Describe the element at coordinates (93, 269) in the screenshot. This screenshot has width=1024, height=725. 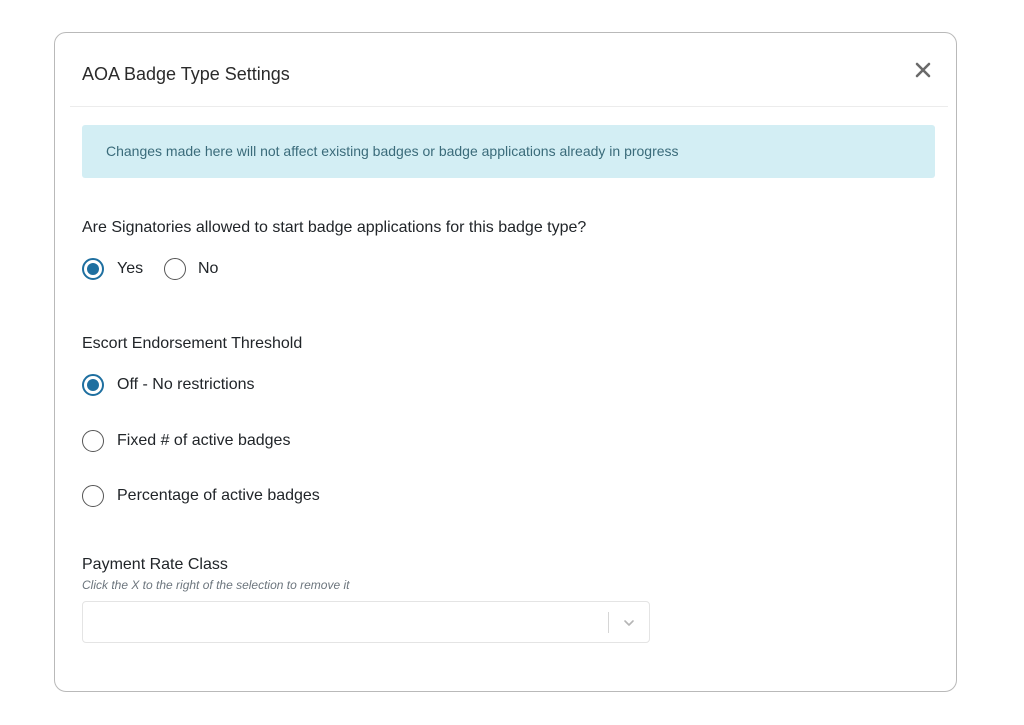
I see `radio-yes` at that location.